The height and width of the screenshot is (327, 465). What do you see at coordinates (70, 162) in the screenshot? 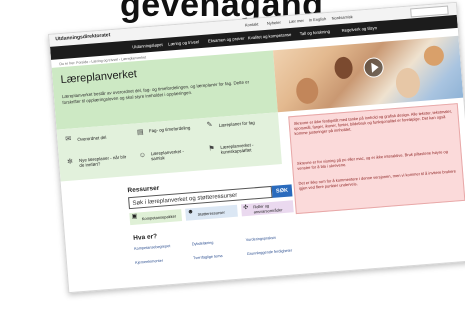
I see `sparkle-icon: ✲` at bounding box center [70, 162].